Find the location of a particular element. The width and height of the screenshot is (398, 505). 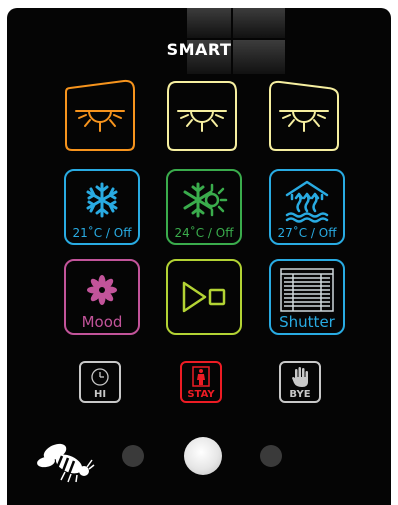

play-stop-button is located at coordinates (204, 297).